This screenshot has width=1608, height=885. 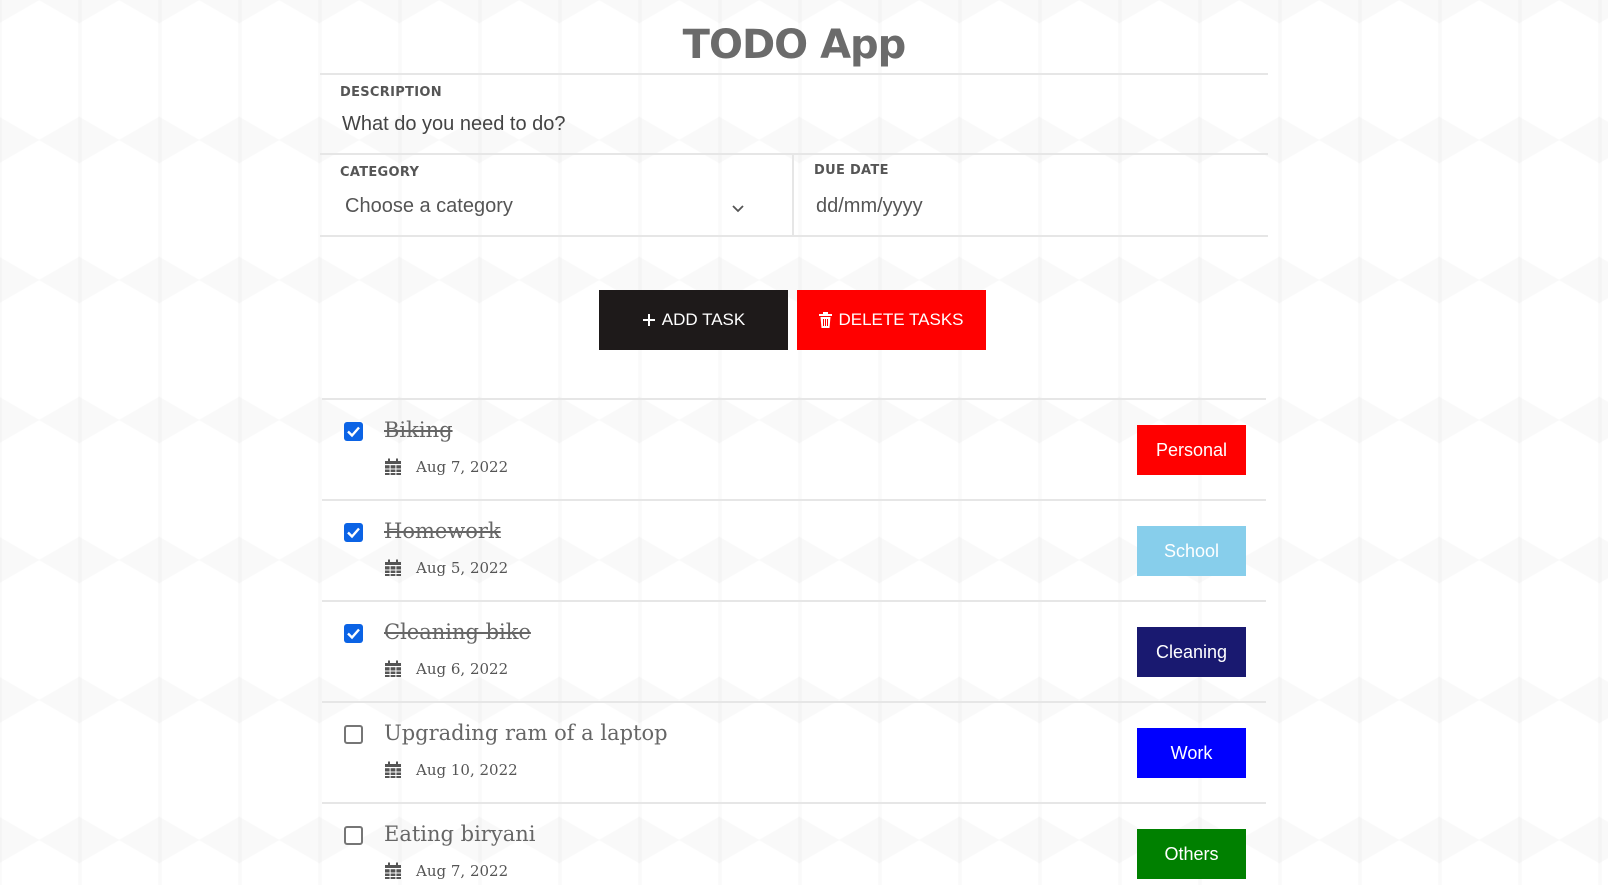 What do you see at coordinates (1191, 854) in the screenshot?
I see `category-badge: Others` at bounding box center [1191, 854].